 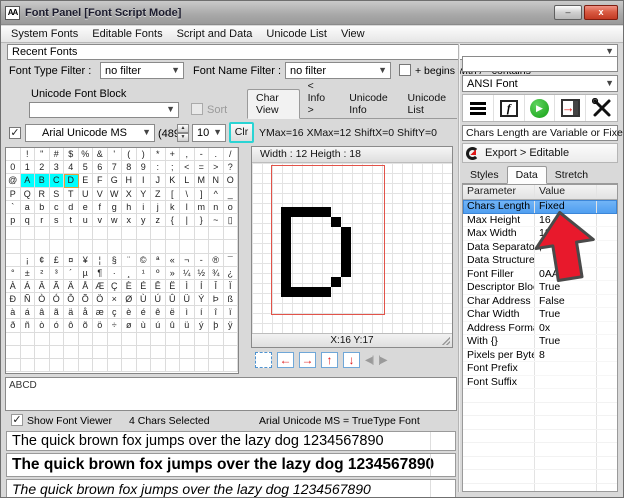 I want to click on grid-cell-<: <, so click(x=187, y=168).